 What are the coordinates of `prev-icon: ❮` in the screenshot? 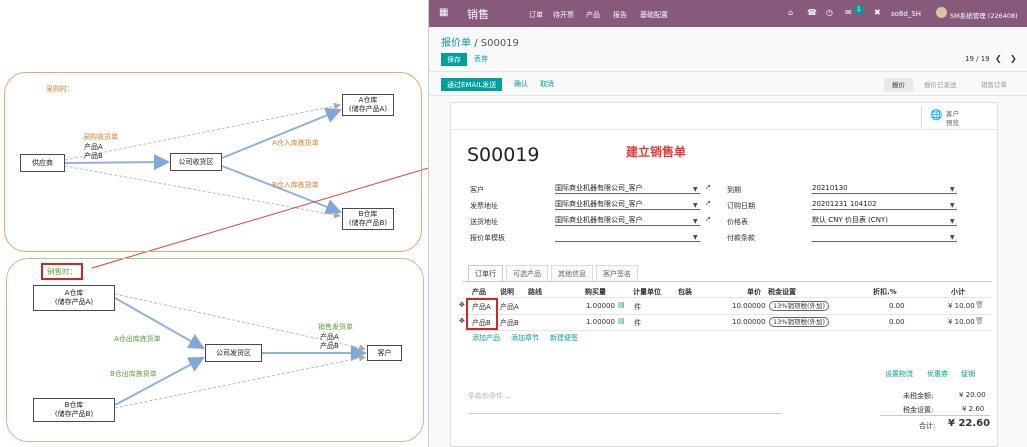 It's located at (998, 58).